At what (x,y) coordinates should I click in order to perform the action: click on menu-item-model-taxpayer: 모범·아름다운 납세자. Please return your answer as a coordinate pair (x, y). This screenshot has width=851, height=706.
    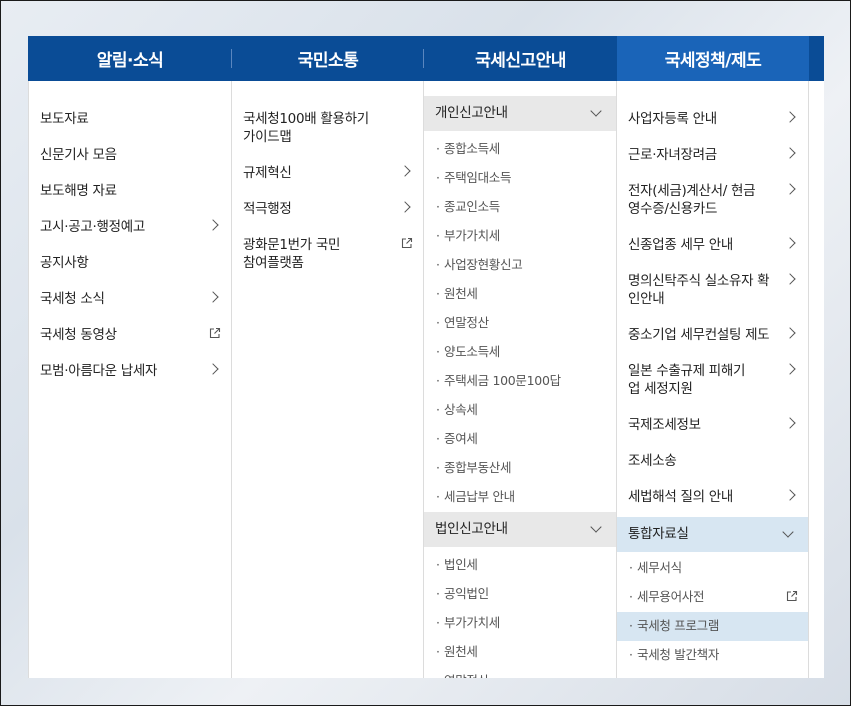
    Looking at the image, I should click on (130, 373).